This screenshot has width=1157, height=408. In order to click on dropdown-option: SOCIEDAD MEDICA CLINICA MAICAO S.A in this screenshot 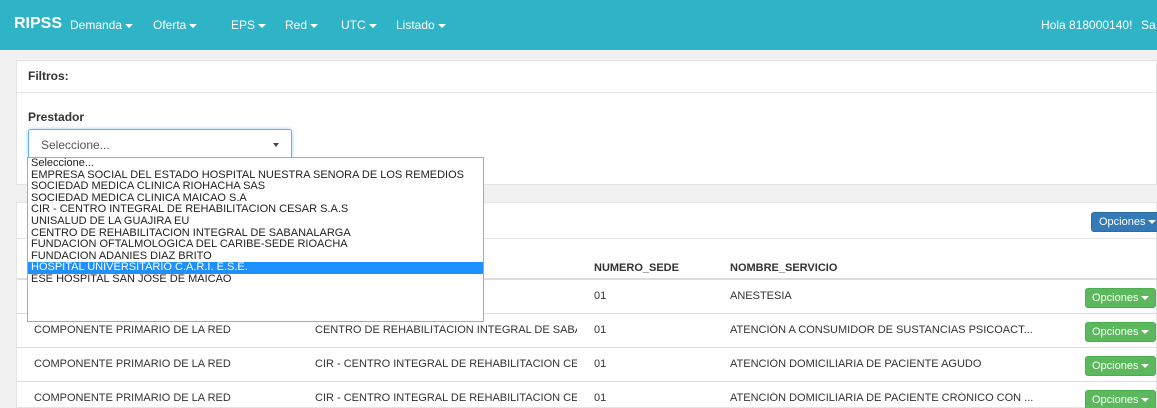, I will do `click(255, 199)`.